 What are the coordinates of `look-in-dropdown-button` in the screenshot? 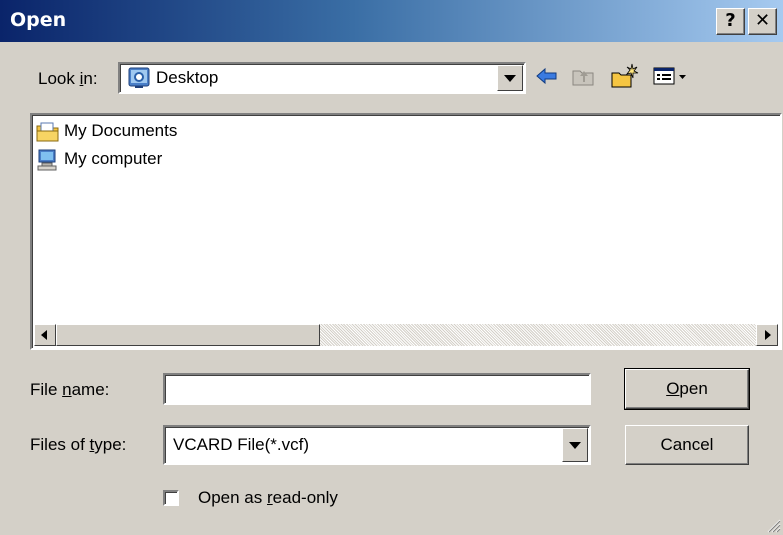 It's located at (510, 78).